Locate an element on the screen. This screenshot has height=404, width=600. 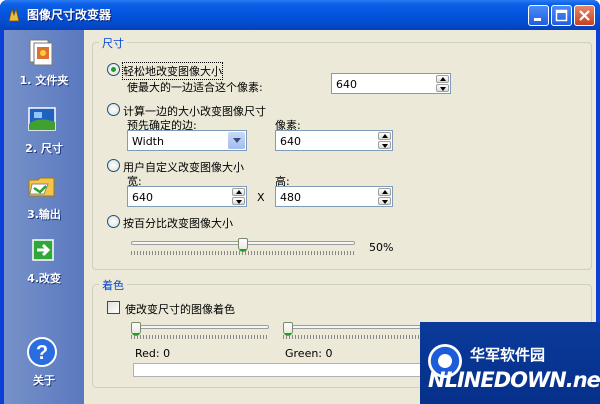
minimize-button is located at coordinates (538, 15).